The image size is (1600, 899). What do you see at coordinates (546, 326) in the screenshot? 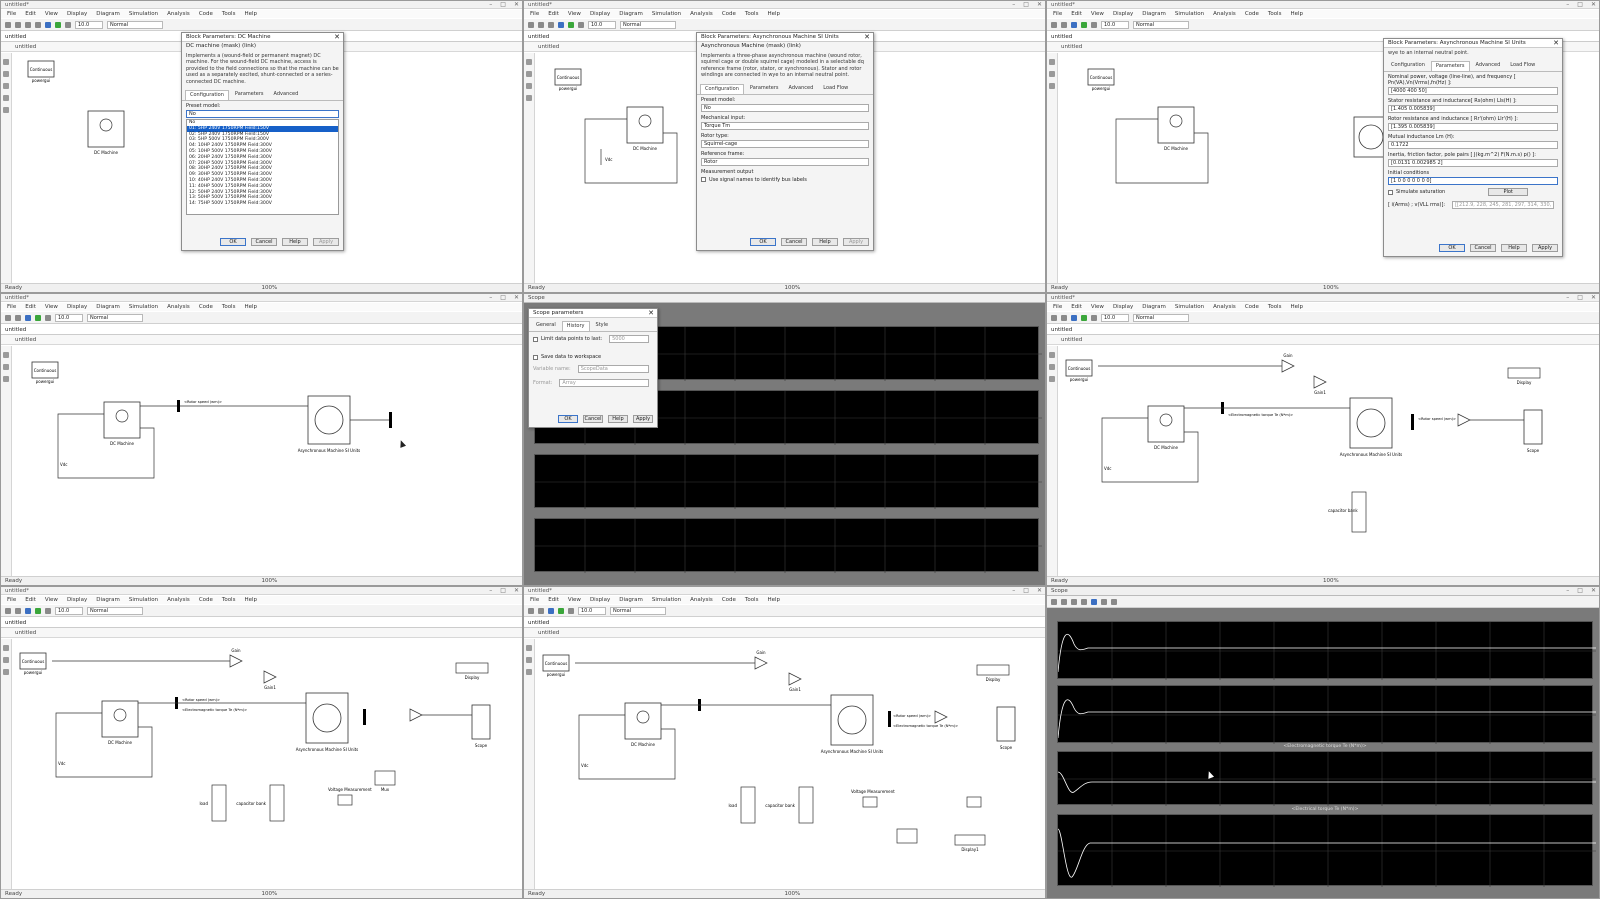
I see `tab-general: General` at bounding box center [546, 326].